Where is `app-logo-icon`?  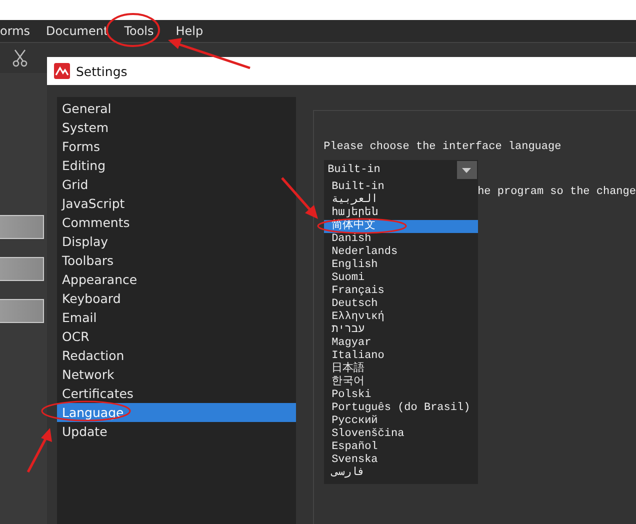
app-logo-icon is located at coordinates (62, 71).